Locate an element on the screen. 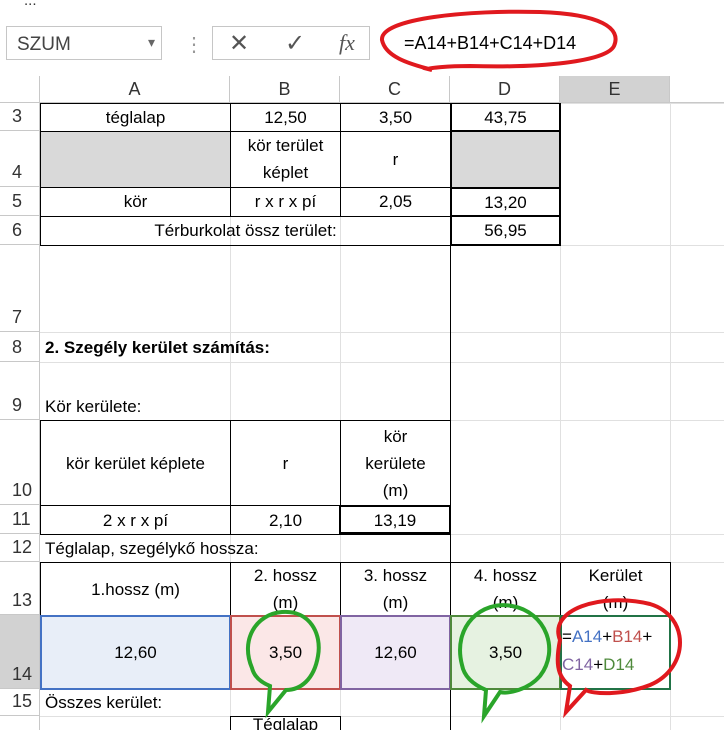 The image size is (724, 730). row-header-5: 5 is located at coordinates (20, 201).